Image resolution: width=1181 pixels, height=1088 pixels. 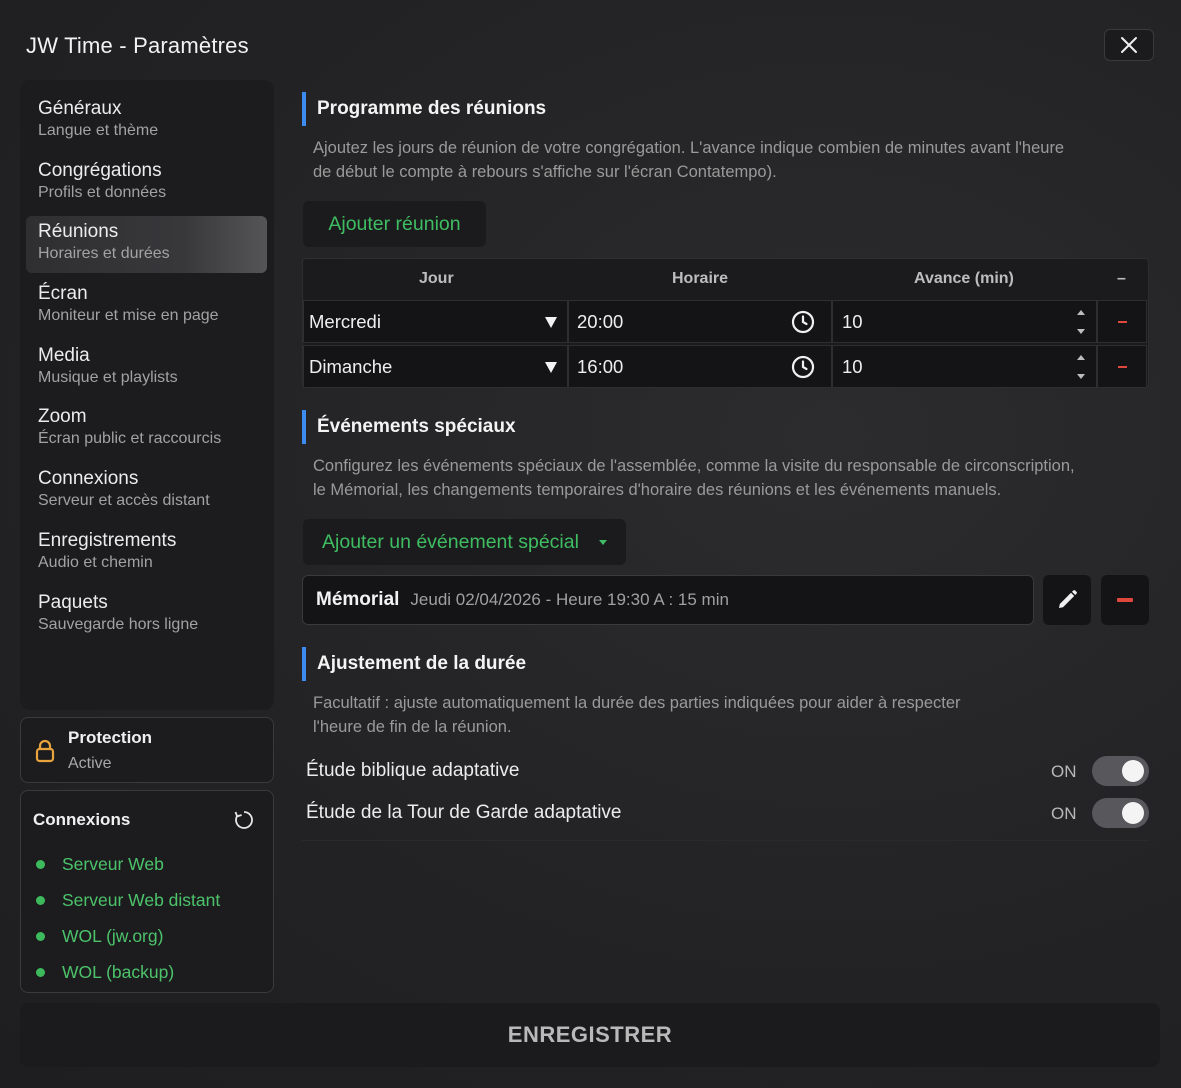 What do you see at coordinates (113, 863) in the screenshot?
I see `connection-label: Serveur Web` at bounding box center [113, 863].